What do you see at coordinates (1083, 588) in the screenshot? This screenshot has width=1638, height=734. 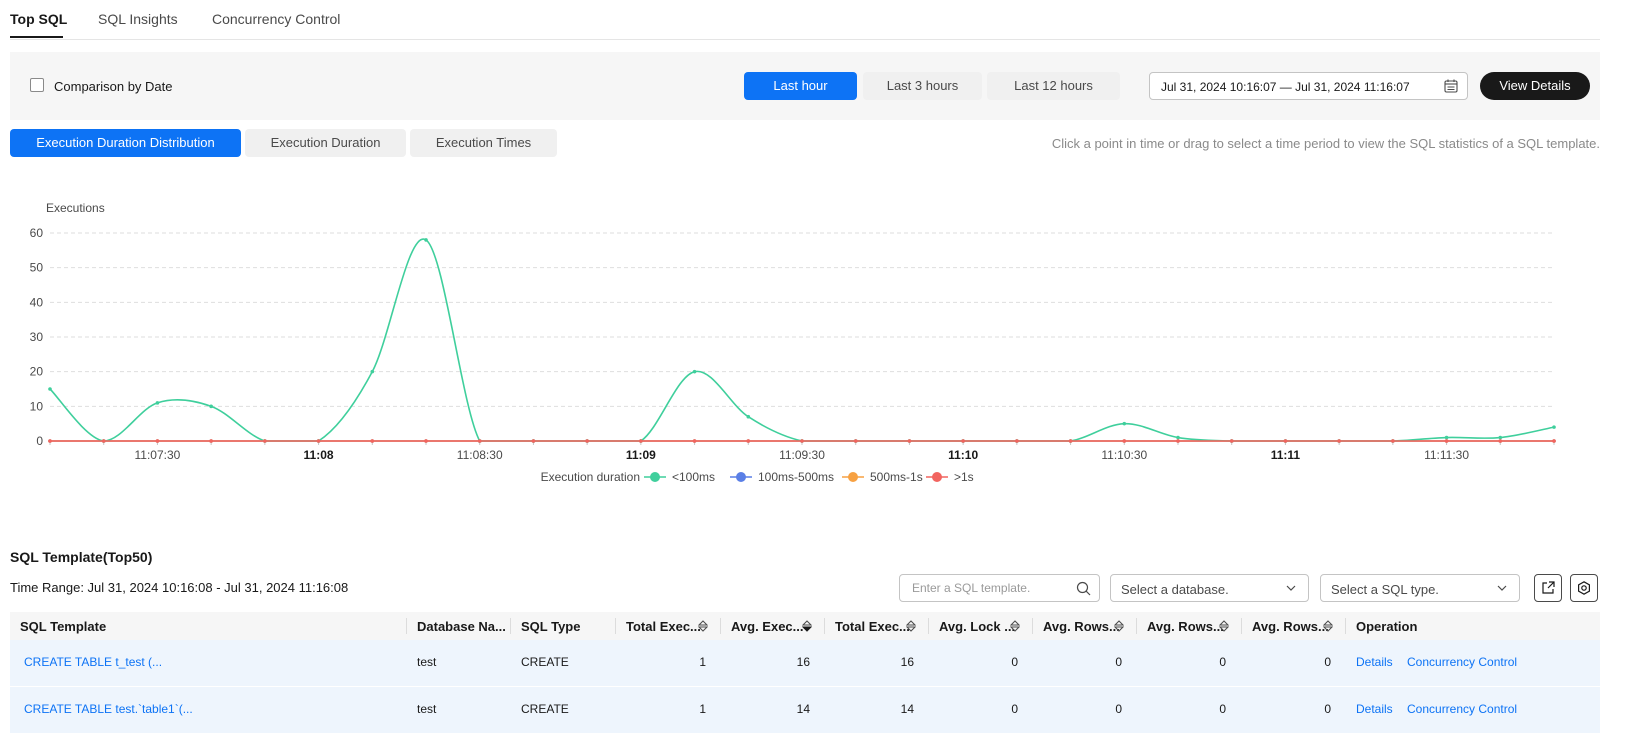 I see `search-icon` at bounding box center [1083, 588].